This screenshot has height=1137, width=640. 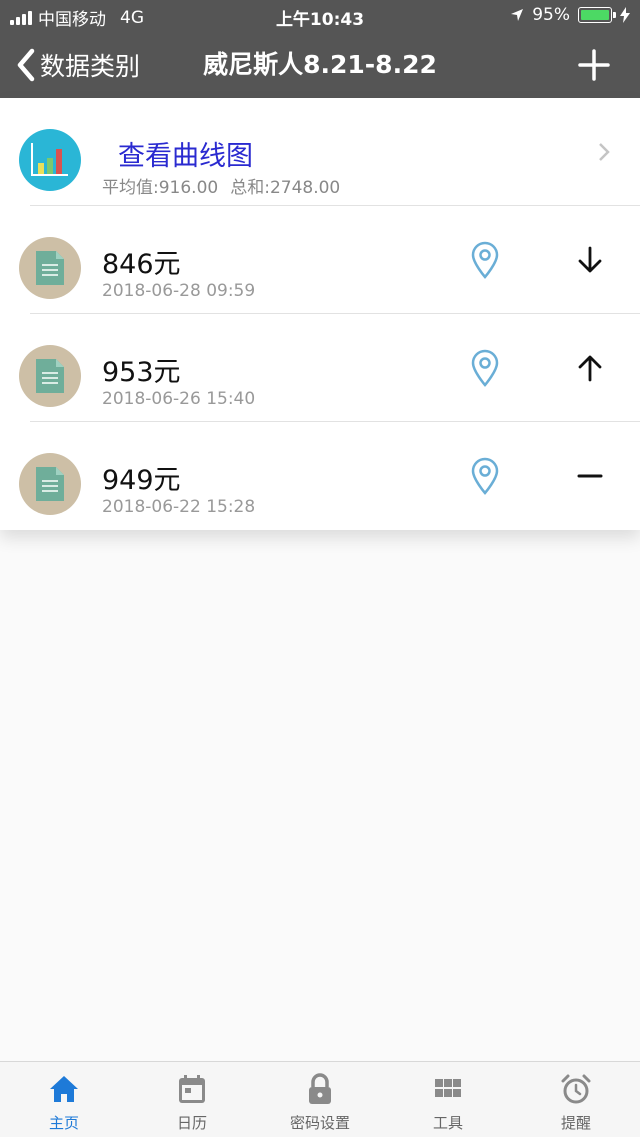 What do you see at coordinates (185, 156) in the screenshot?
I see `view-chart-label: 查看曲线图` at bounding box center [185, 156].